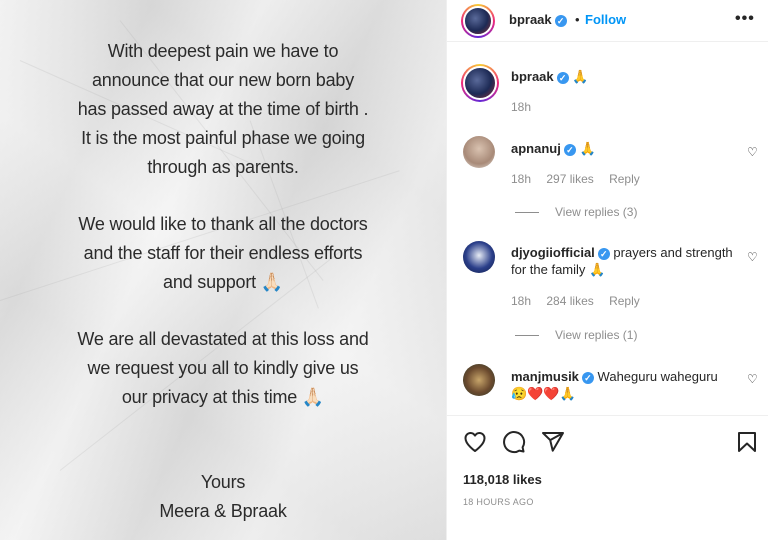 The width and height of the screenshot is (768, 540). Describe the element at coordinates (607, 477) in the screenshot. I see `post-actions: 118,018 likes 18 HOURS AGO` at that location.